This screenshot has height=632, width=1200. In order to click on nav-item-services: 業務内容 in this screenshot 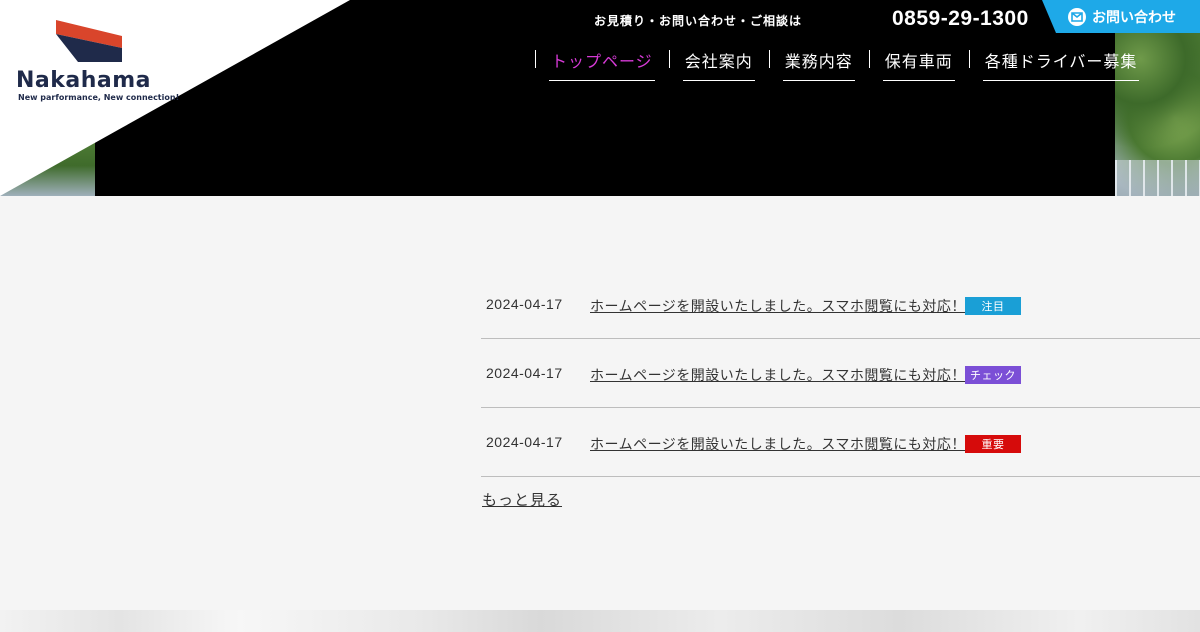, I will do `click(818, 63)`.